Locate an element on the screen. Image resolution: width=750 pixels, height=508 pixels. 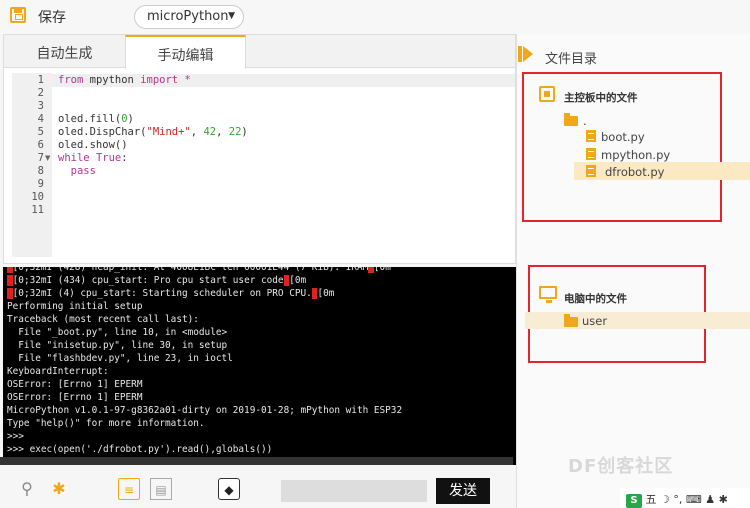
code-line: while True: is located at coordinates (93, 158).